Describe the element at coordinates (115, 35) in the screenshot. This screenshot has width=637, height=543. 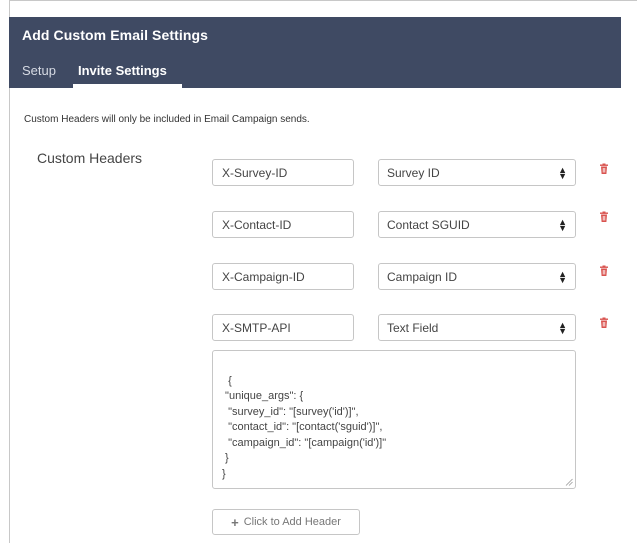
I see `dialog-title: Add Custom Email Settings` at that location.